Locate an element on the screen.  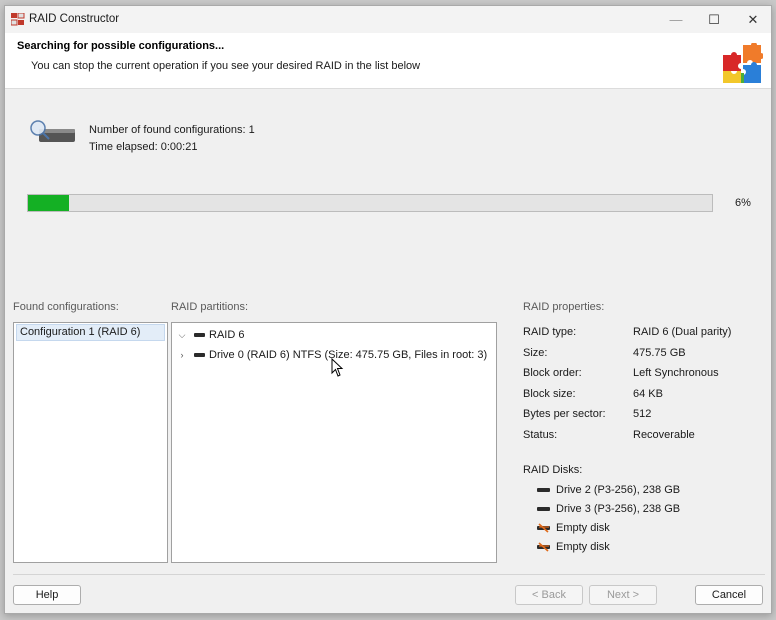
window-title: RAID Constructor is located at coordinates (74, 19).